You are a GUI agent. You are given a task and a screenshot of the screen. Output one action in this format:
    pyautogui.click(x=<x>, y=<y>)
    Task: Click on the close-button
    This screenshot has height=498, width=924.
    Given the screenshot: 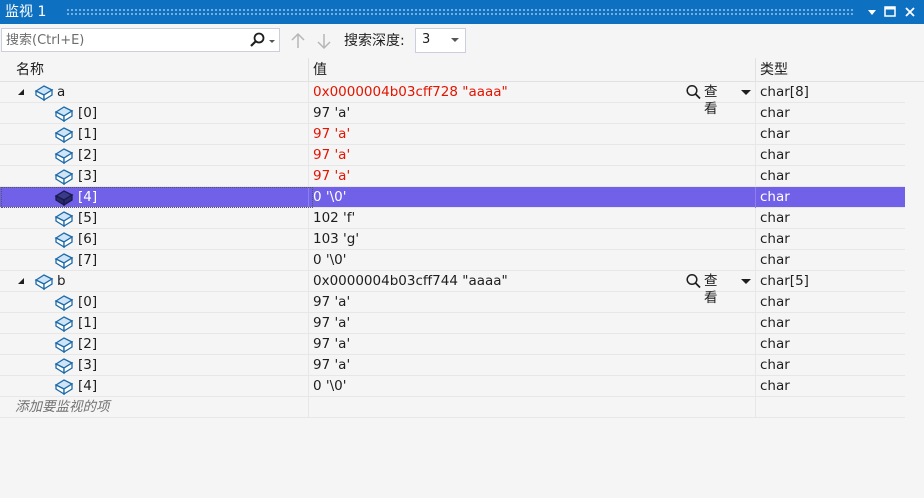 What is the action you would take?
    pyautogui.click(x=910, y=12)
    